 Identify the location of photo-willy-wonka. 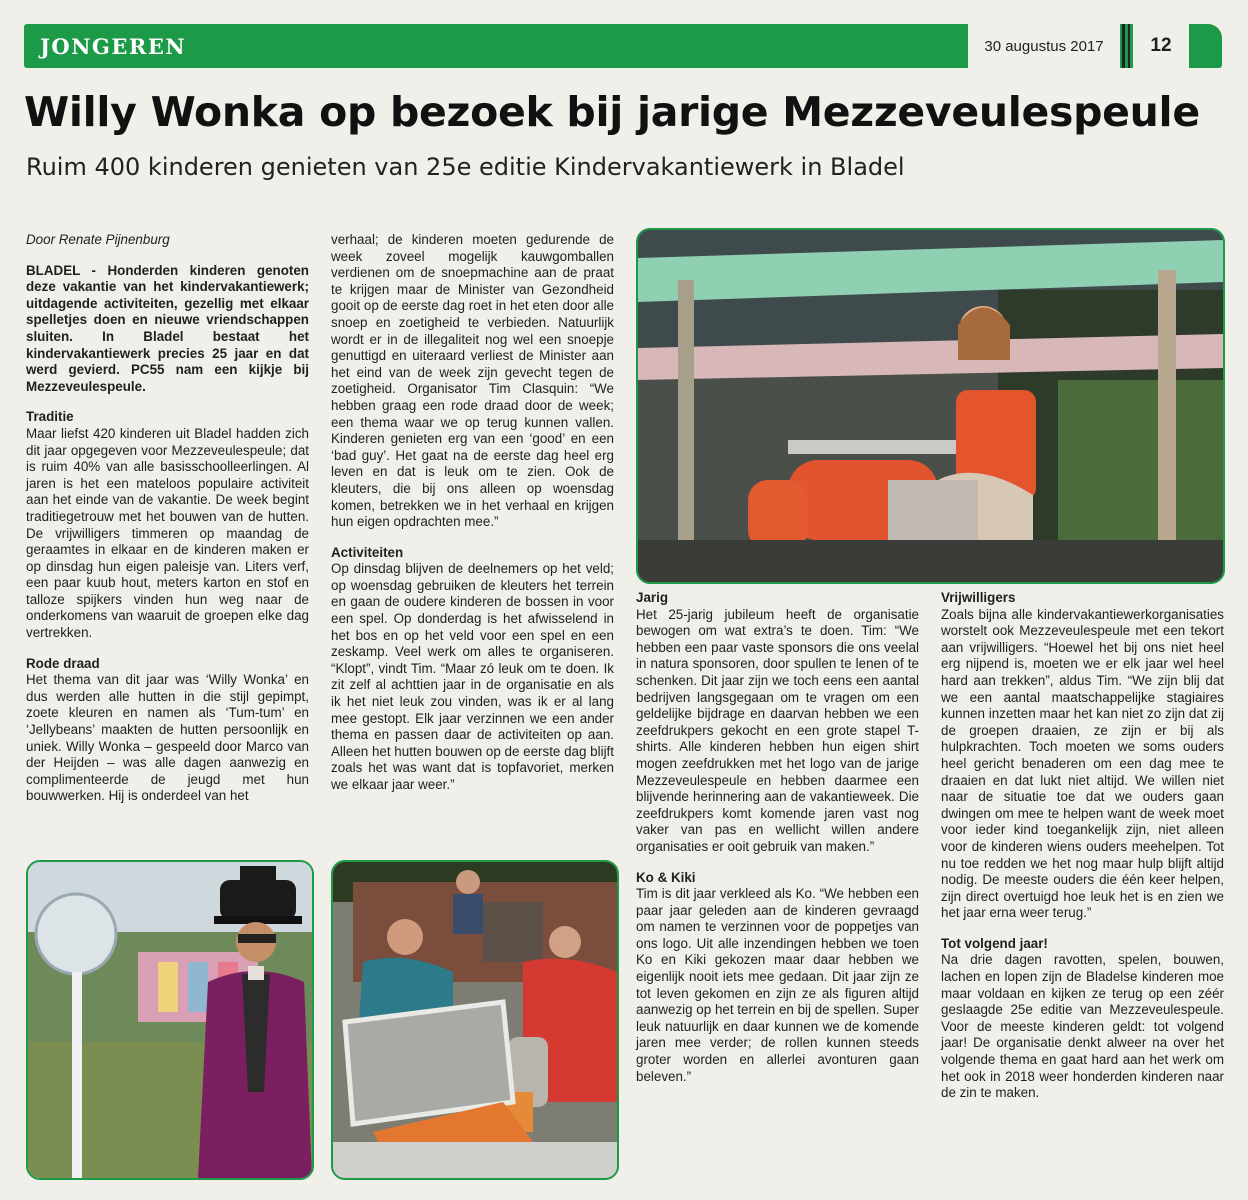
(170, 1020).